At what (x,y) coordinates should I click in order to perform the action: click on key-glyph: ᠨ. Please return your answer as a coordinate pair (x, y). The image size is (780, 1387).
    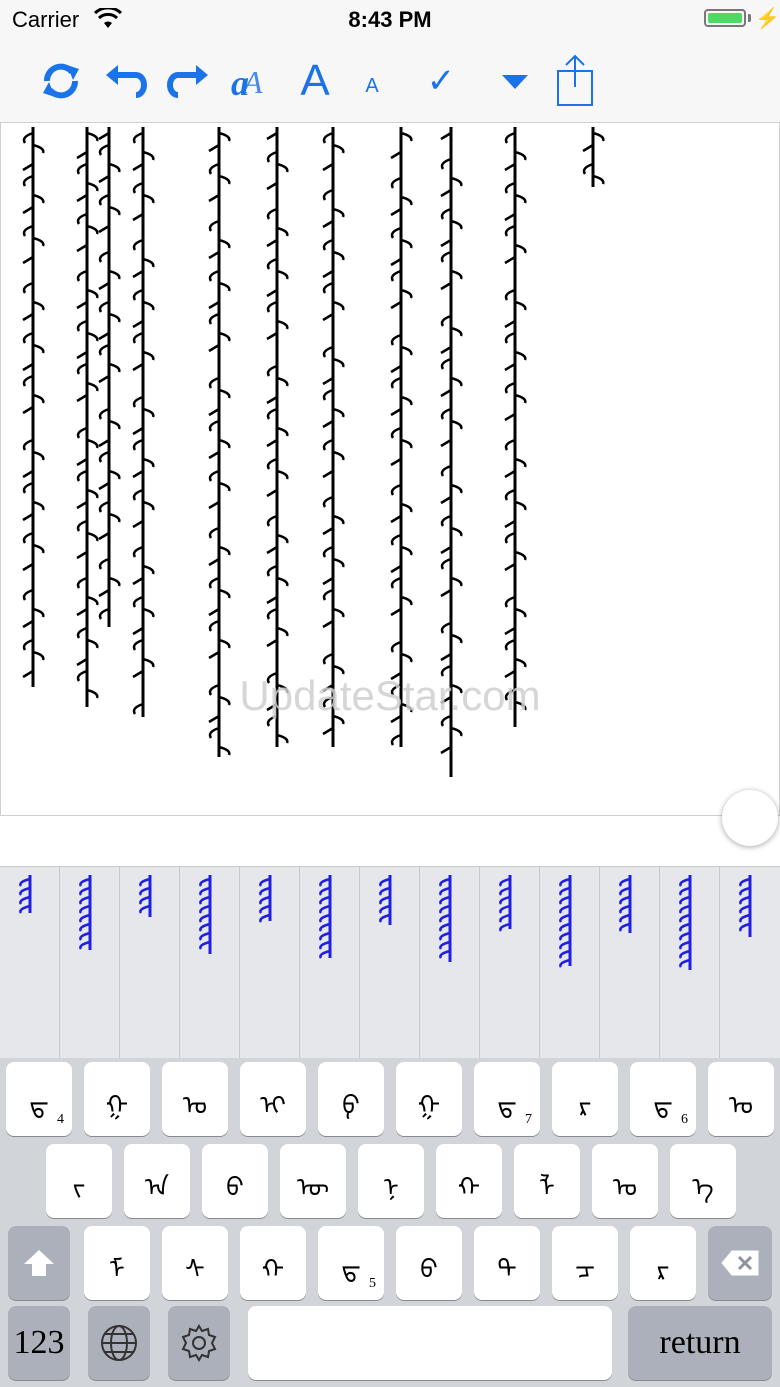
    Looking at the image, I should click on (391, 1188).